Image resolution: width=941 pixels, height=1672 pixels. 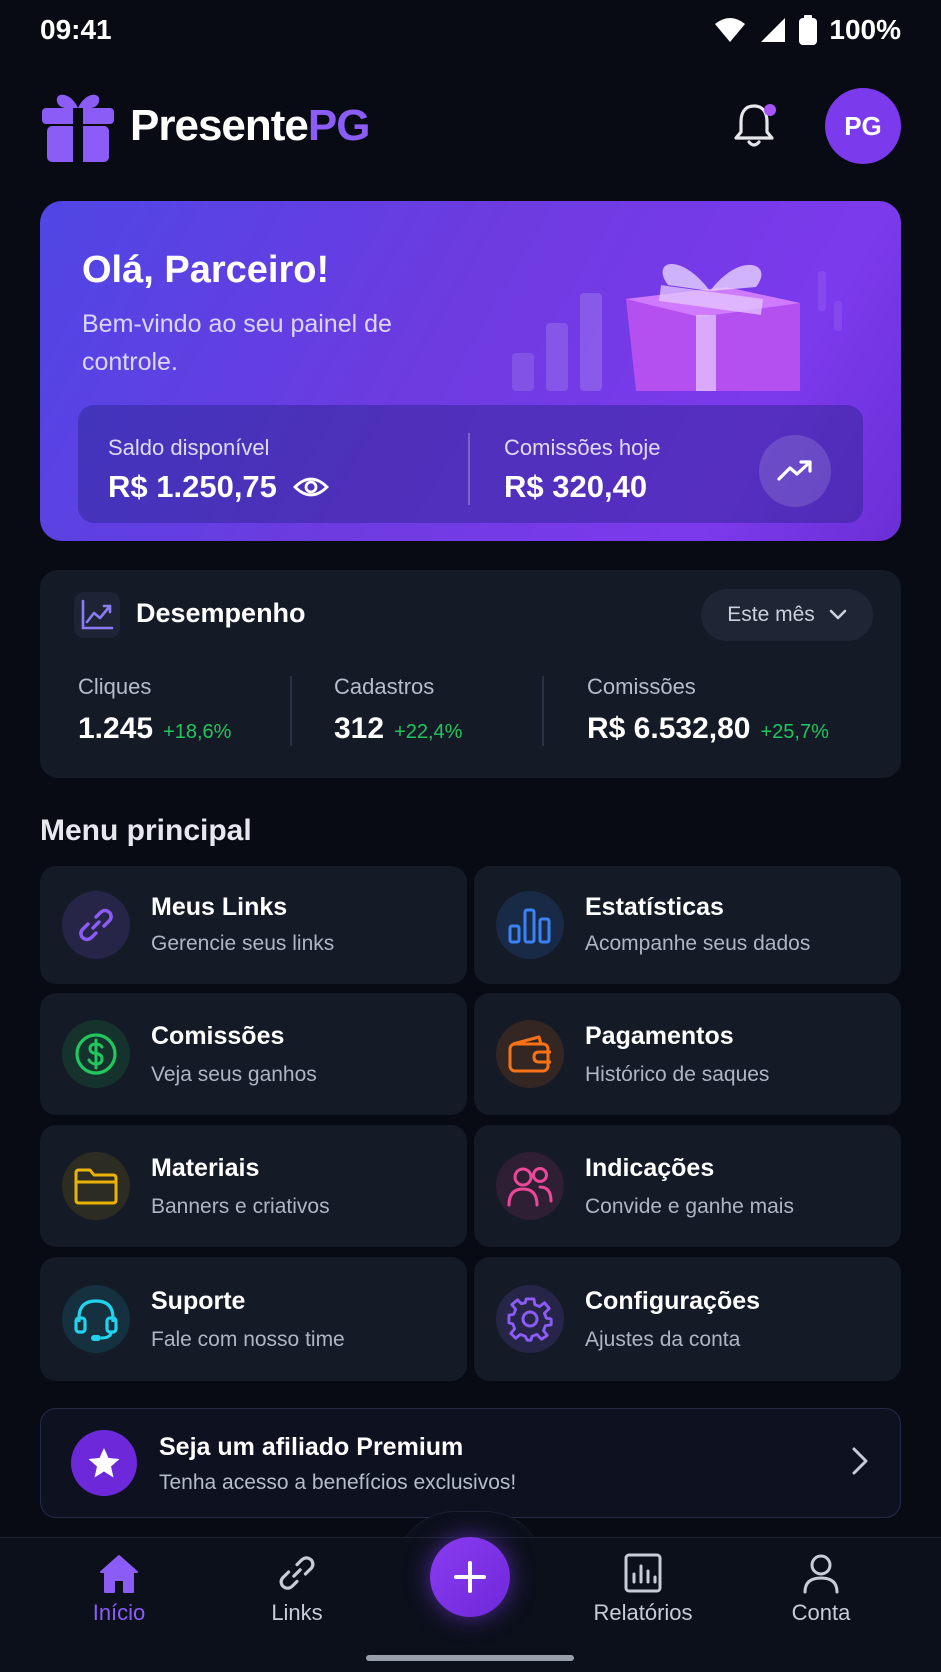 What do you see at coordinates (297, 1612) in the screenshot?
I see `nav-item-label: Links` at bounding box center [297, 1612].